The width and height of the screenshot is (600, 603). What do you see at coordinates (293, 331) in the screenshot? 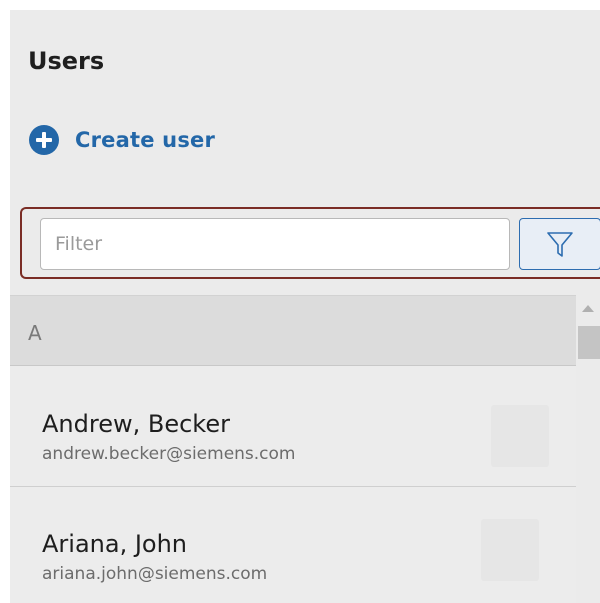
I see `group-header: A` at bounding box center [293, 331].